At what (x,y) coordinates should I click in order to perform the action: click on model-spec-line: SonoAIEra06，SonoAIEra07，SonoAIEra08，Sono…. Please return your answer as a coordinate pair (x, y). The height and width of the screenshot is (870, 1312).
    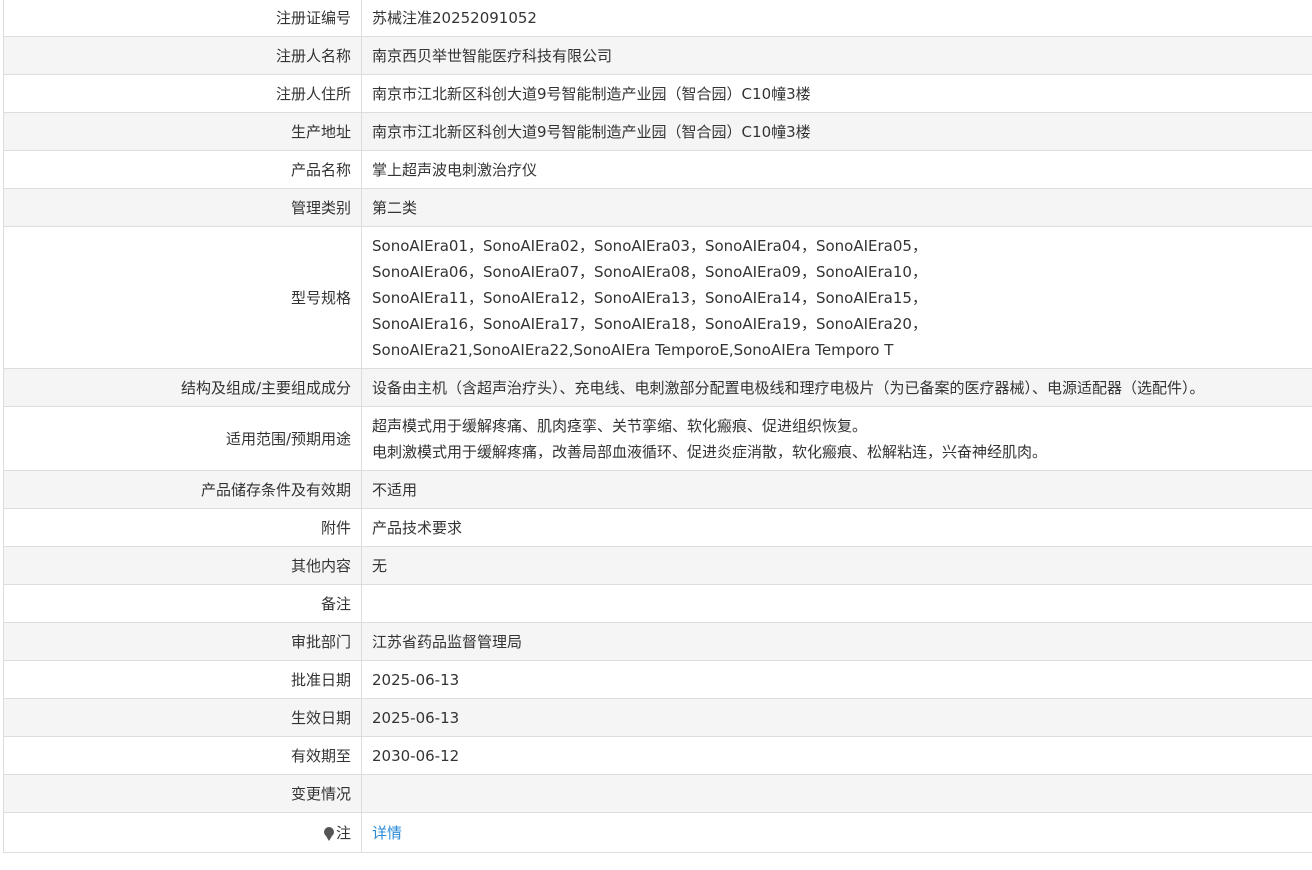
    Looking at the image, I should click on (649, 271).